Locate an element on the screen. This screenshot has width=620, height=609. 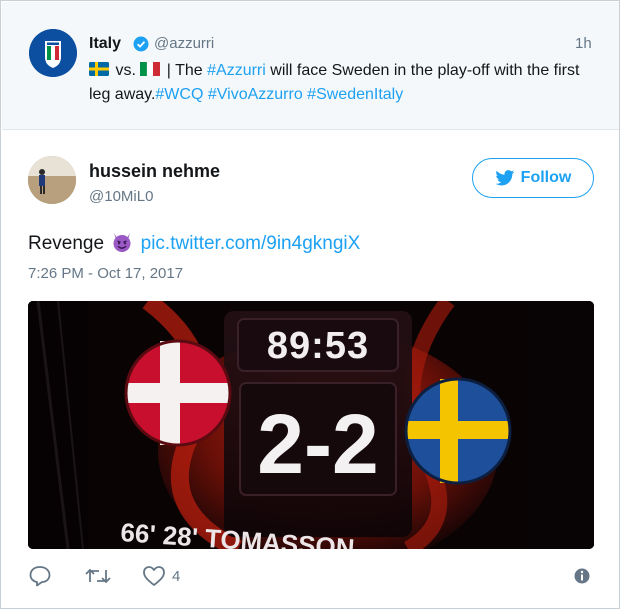
hashtag-azzurri-link: #Azzurri is located at coordinates (236, 70).